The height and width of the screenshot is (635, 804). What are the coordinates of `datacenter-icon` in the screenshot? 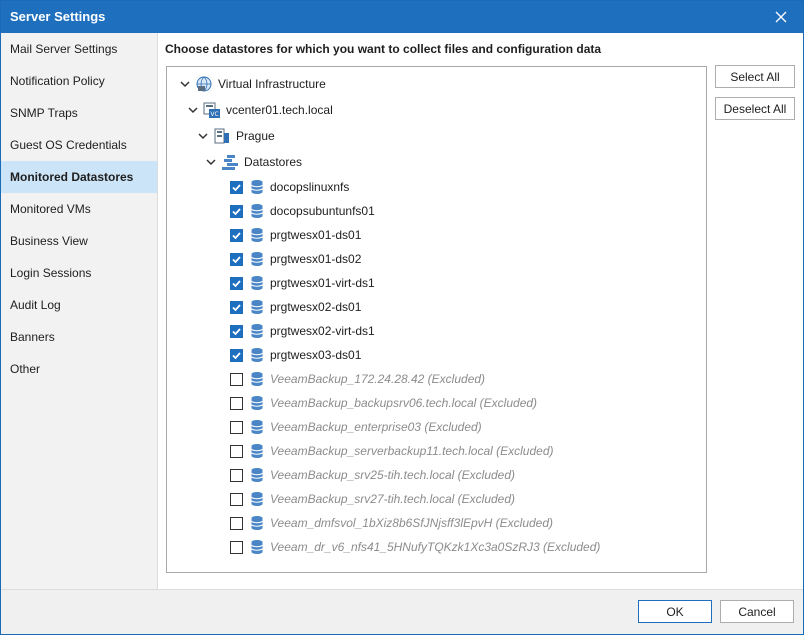 It's located at (222, 136).